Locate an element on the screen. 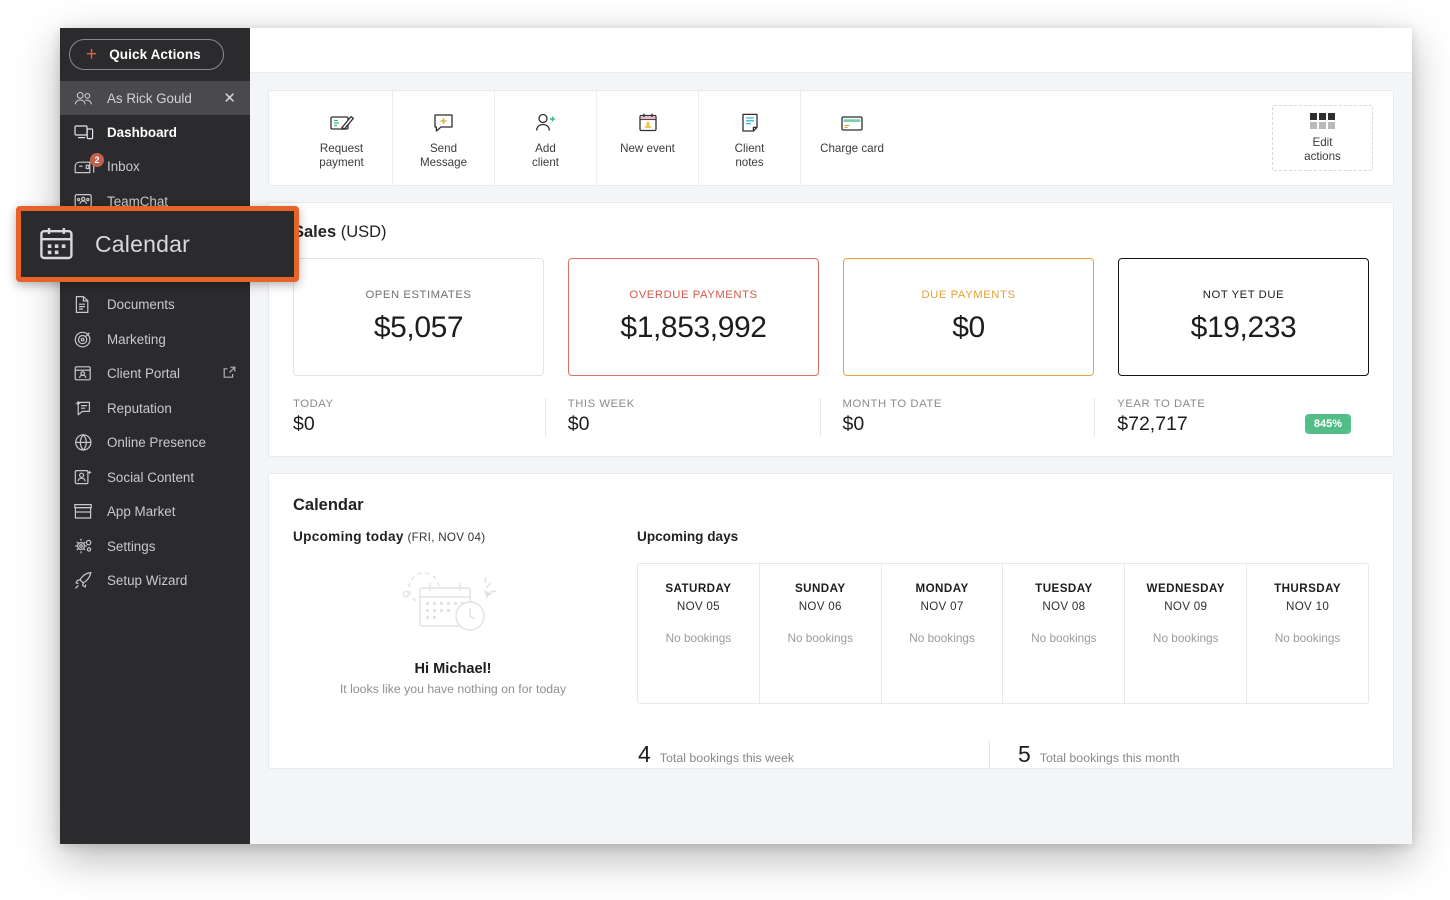 The width and height of the screenshot is (1450, 900). total-number: 4 is located at coordinates (644, 754).